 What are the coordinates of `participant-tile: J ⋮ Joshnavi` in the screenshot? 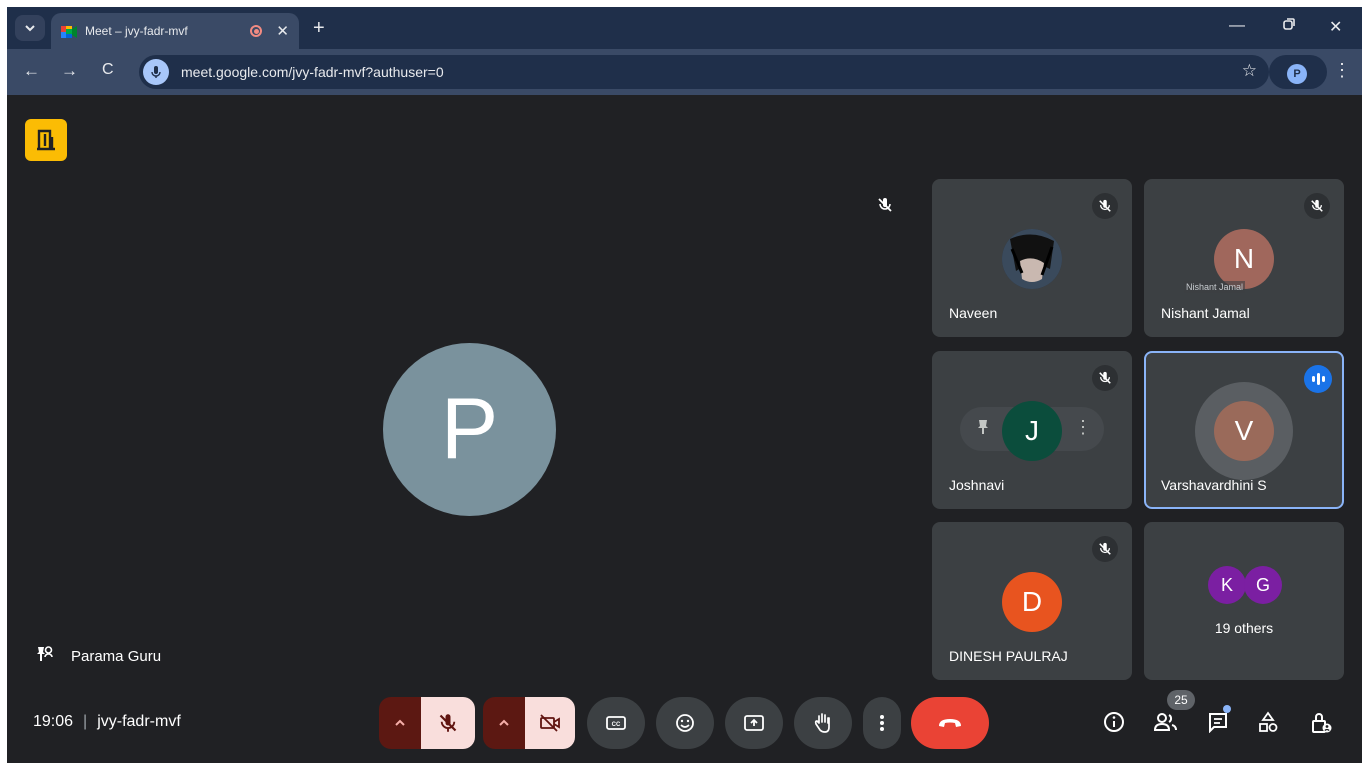 It's located at (1032, 430).